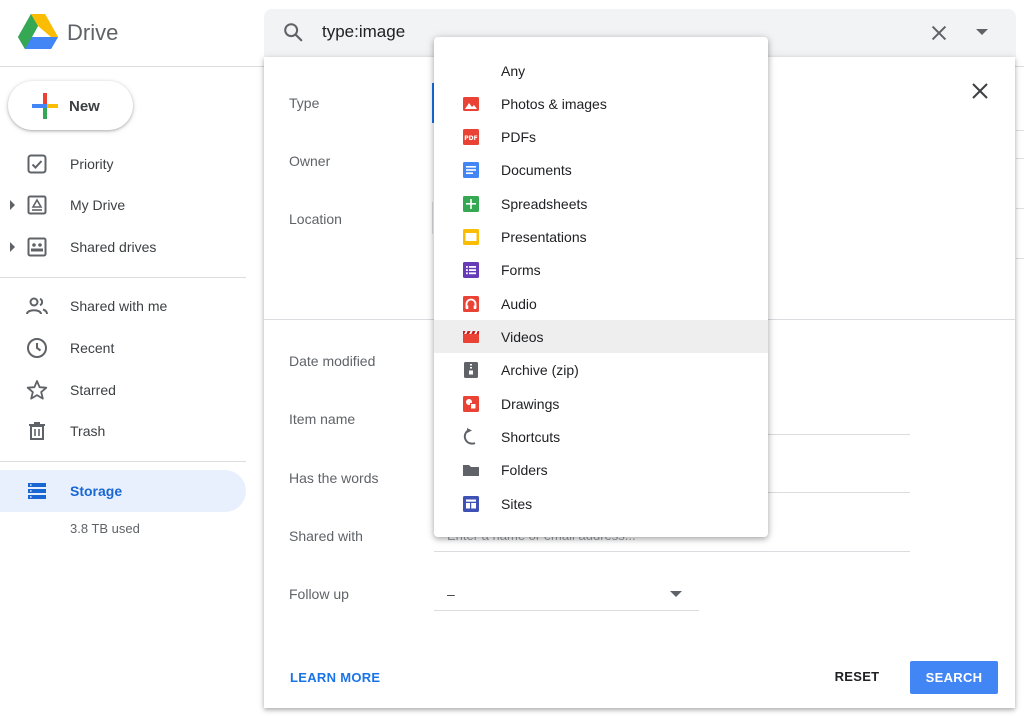 Image resolution: width=1024 pixels, height=716 pixels. Describe the element at coordinates (37, 390) in the screenshot. I see `star-icon` at that location.